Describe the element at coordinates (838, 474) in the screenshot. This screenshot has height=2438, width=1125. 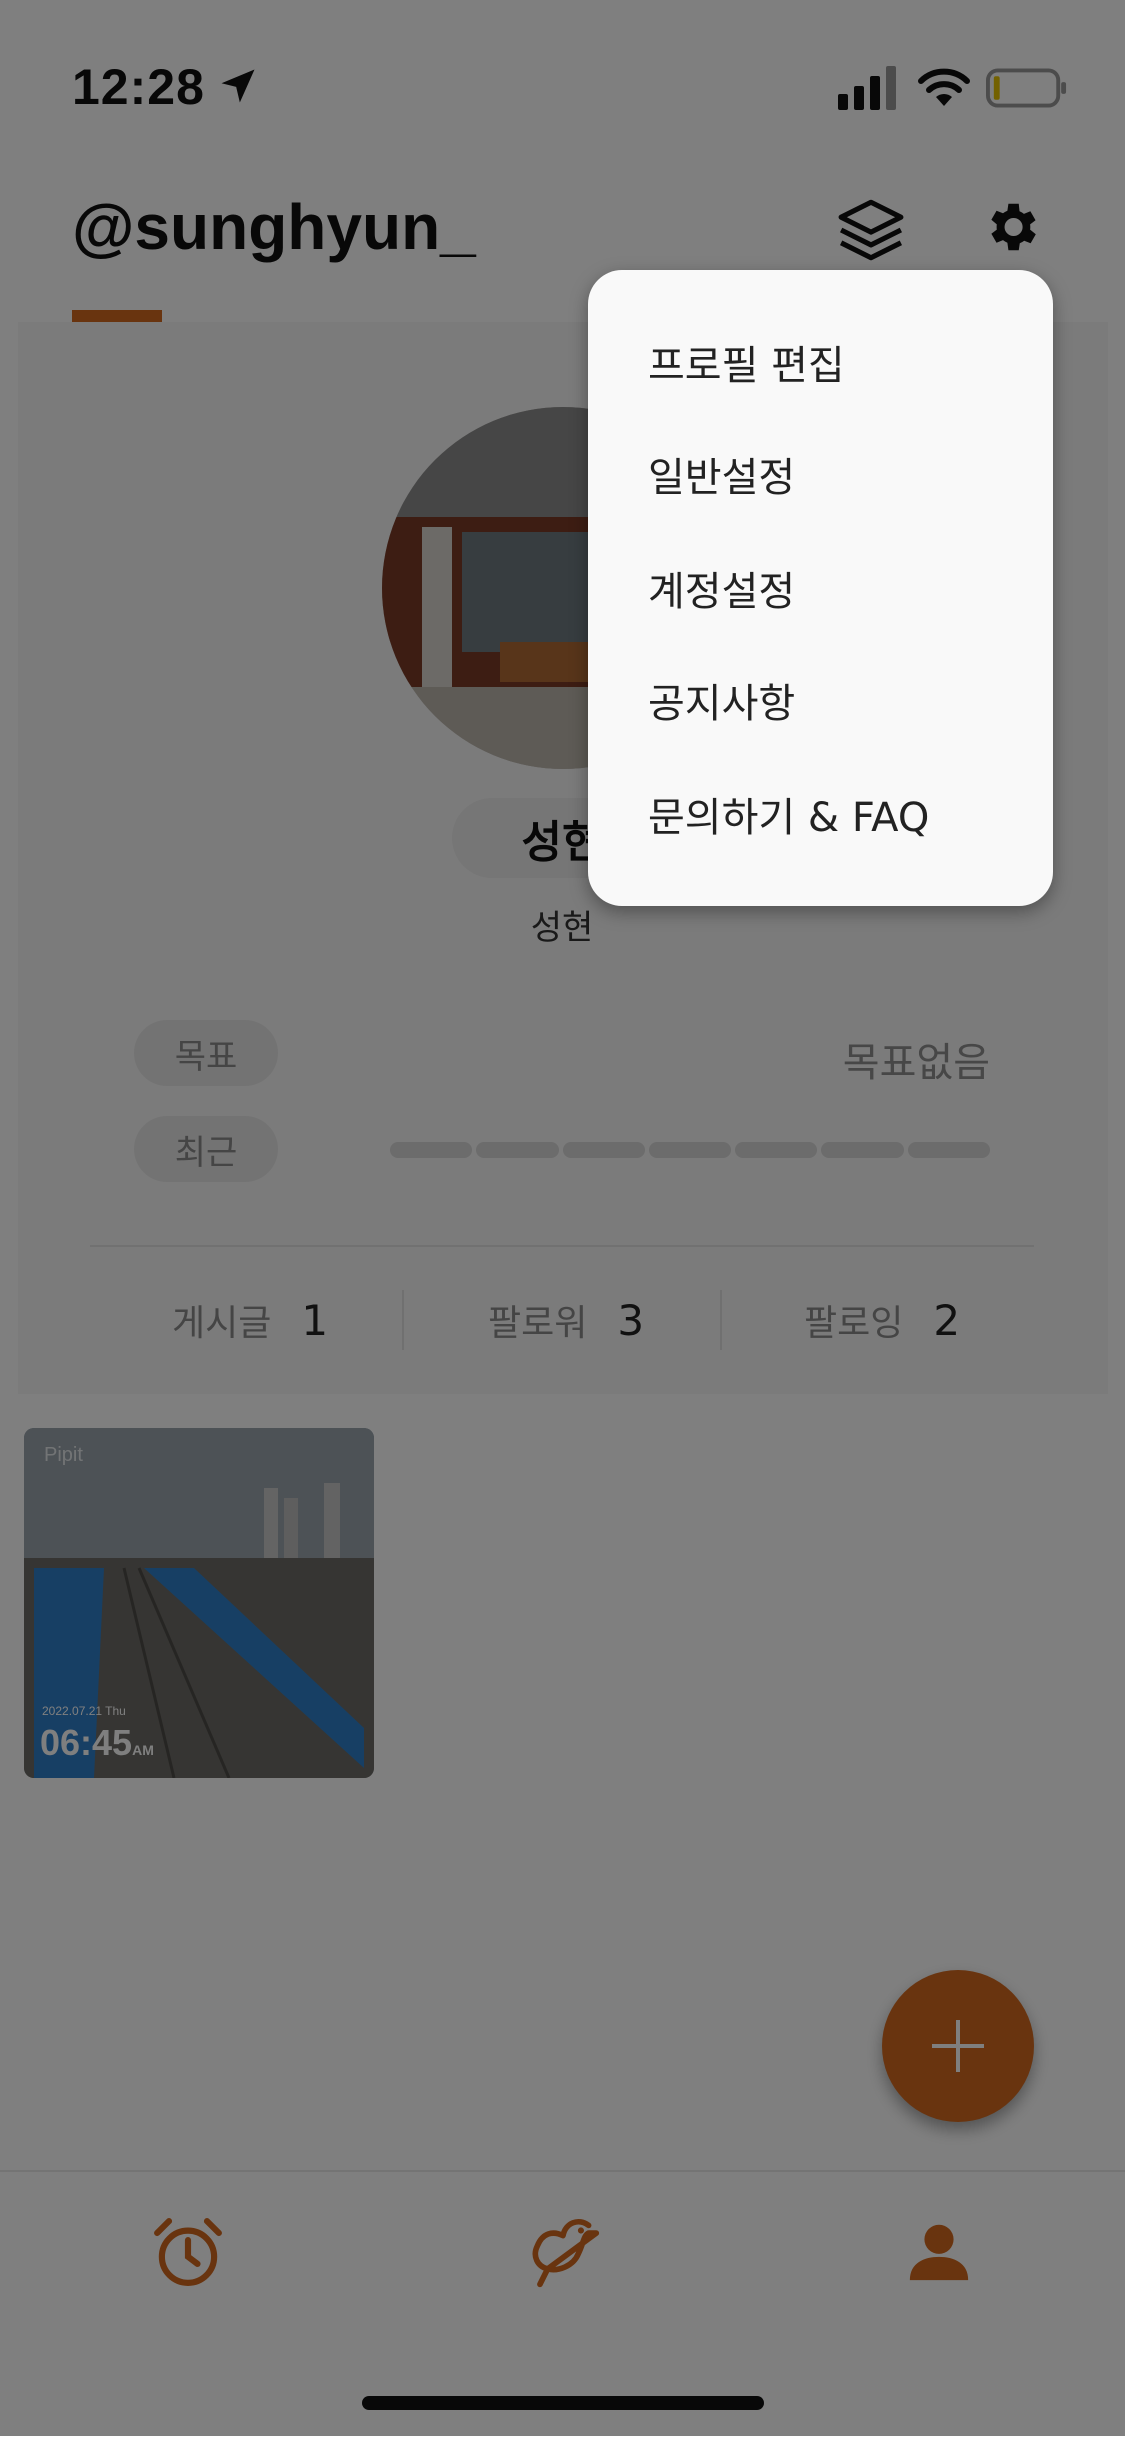
I see `menu-item-general-settings: 일반설정` at that location.